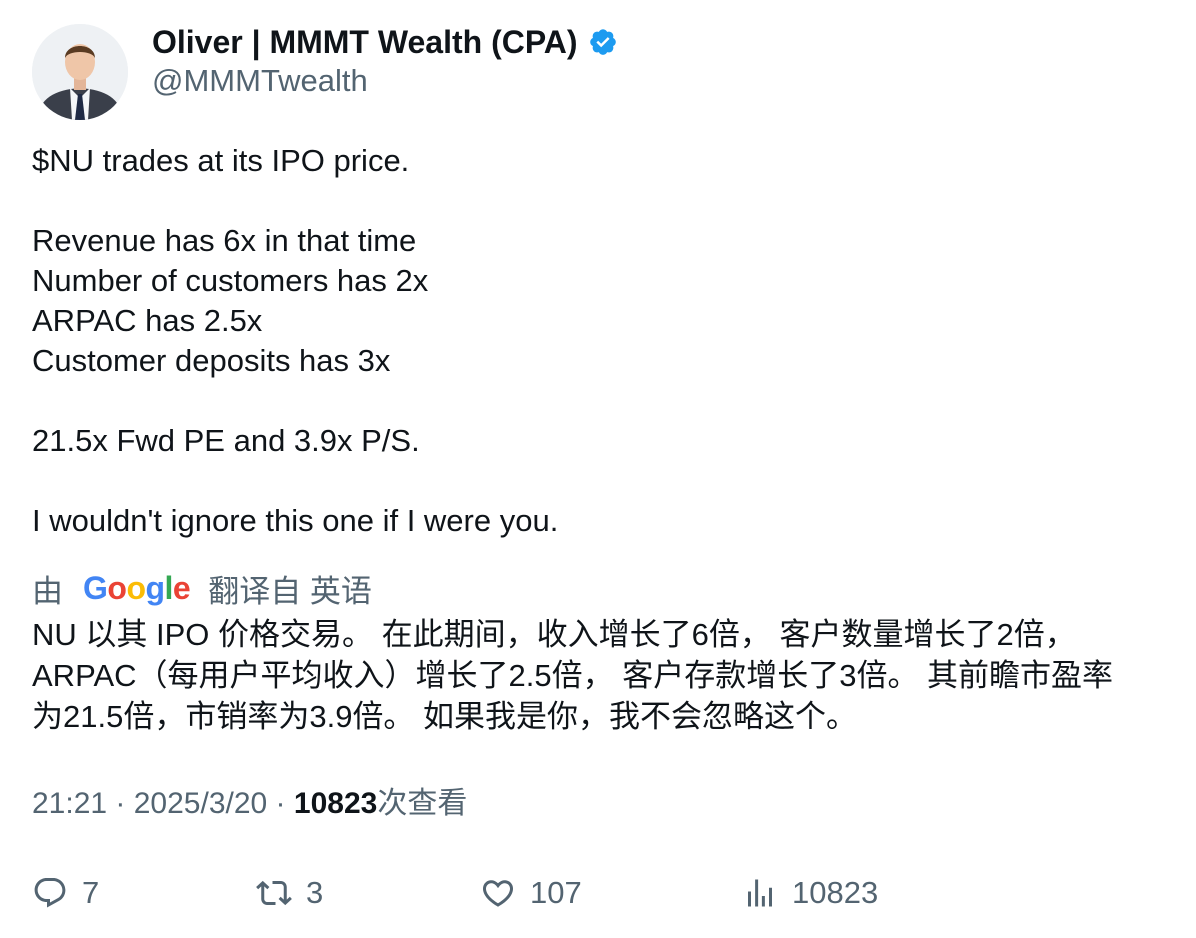 This screenshot has width=1196, height=938. What do you see at coordinates (260, 81) in the screenshot?
I see `author-handle: @MMMTwealth` at bounding box center [260, 81].